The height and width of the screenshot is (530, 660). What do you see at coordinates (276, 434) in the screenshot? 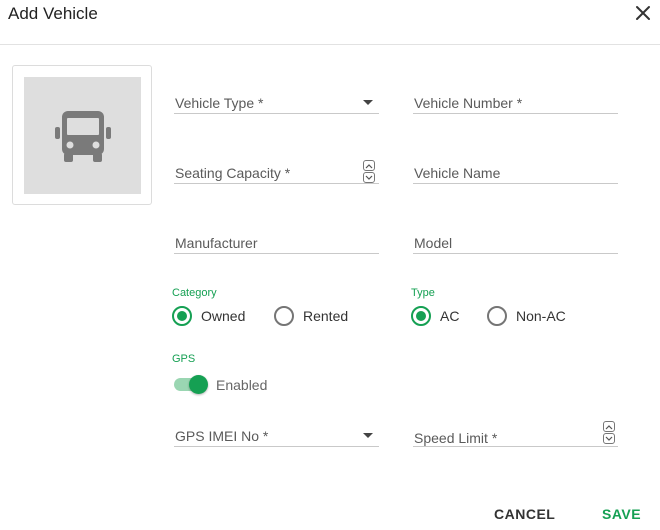
I see `gps-imei-select: GPS IMEI No *` at bounding box center [276, 434].